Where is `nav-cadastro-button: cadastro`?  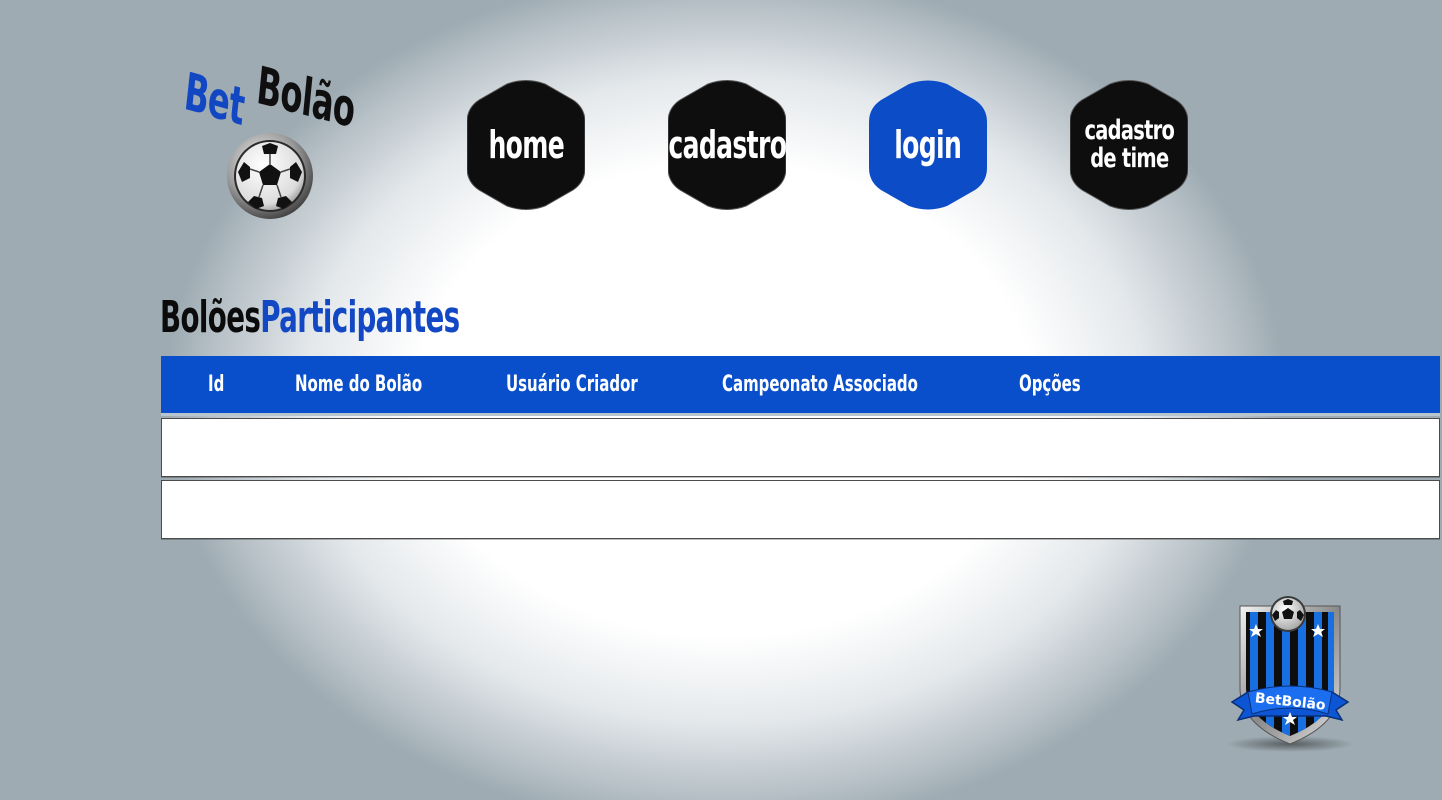
nav-cadastro-button: cadastro is located at coordinates (727, 145).